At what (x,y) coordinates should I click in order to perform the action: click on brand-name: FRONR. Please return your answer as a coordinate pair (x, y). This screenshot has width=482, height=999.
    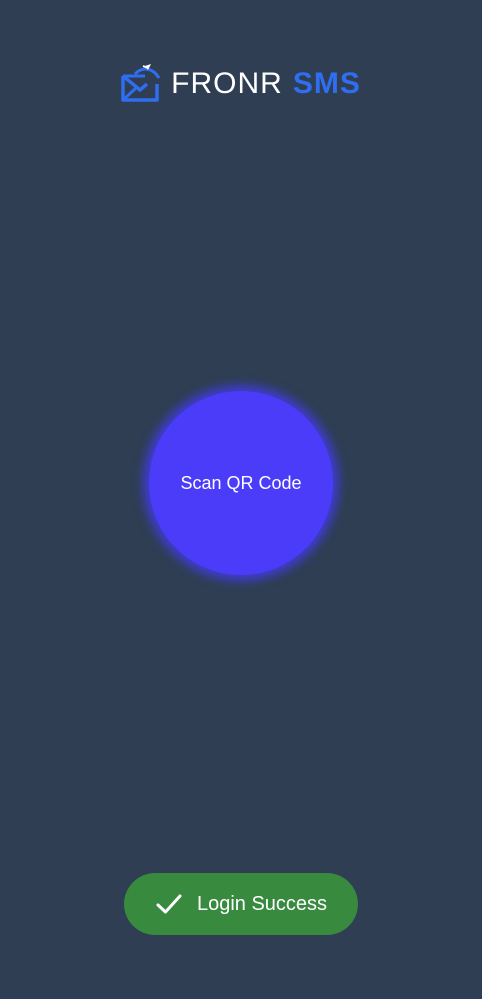
    Looking at the image, I should click on (227, 83).